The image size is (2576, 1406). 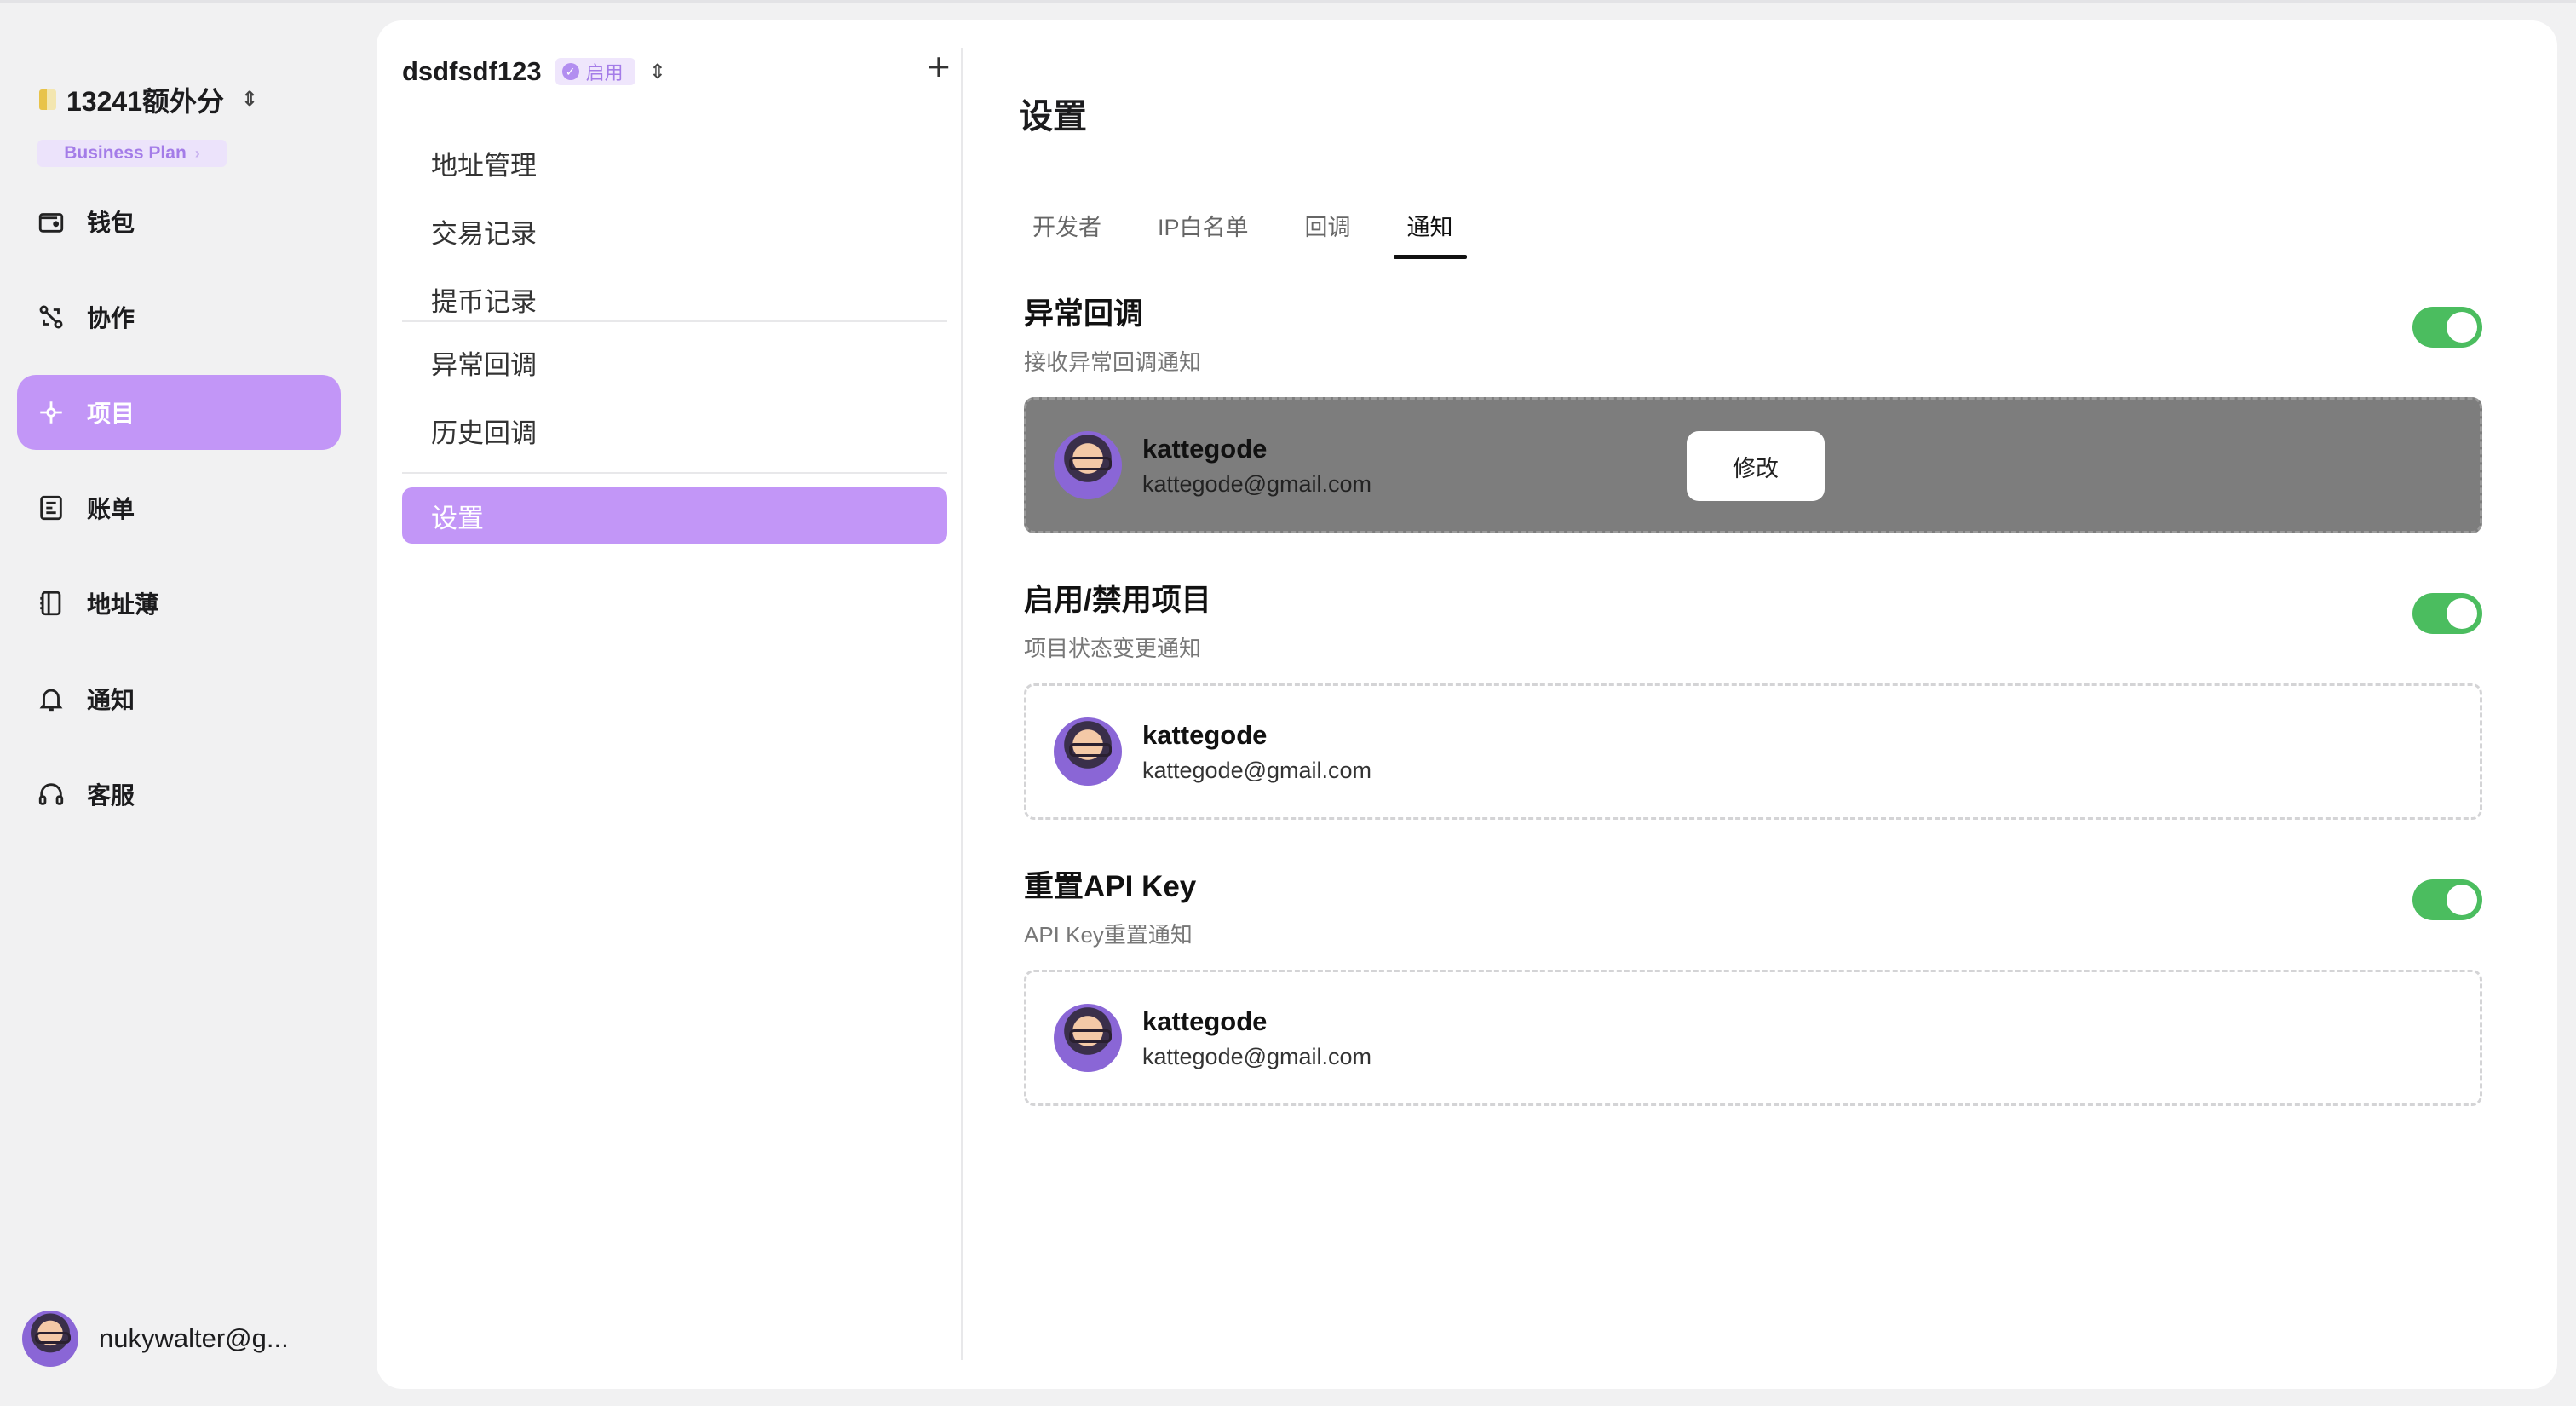 What do you see at coordinates (604, 73) in the screenshot?
I see `status-label: 启用` at bounding box center [604, 73].